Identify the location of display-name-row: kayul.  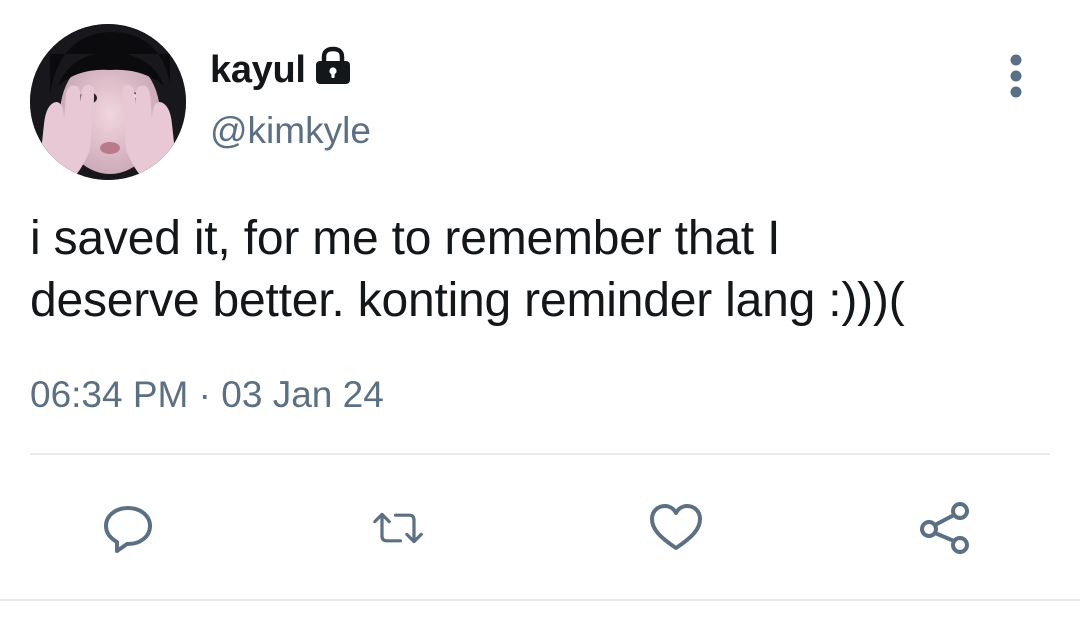
(282, 70).